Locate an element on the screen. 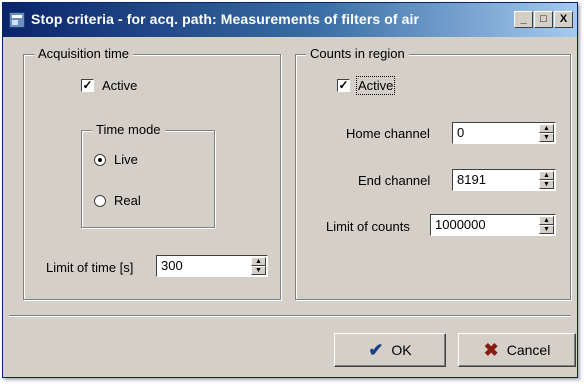  limit-time-label: Limit of time [s] is located at coordinates (90, 267).